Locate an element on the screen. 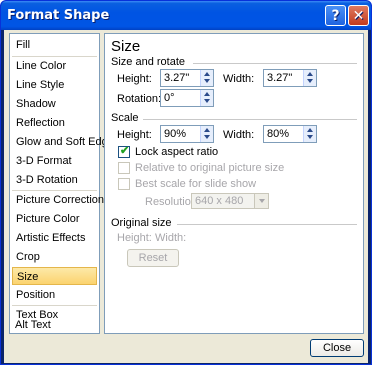 Image resolution: width=372 pixels, height=365 pixels. help-button: ? is located at coordinates (335, 15).